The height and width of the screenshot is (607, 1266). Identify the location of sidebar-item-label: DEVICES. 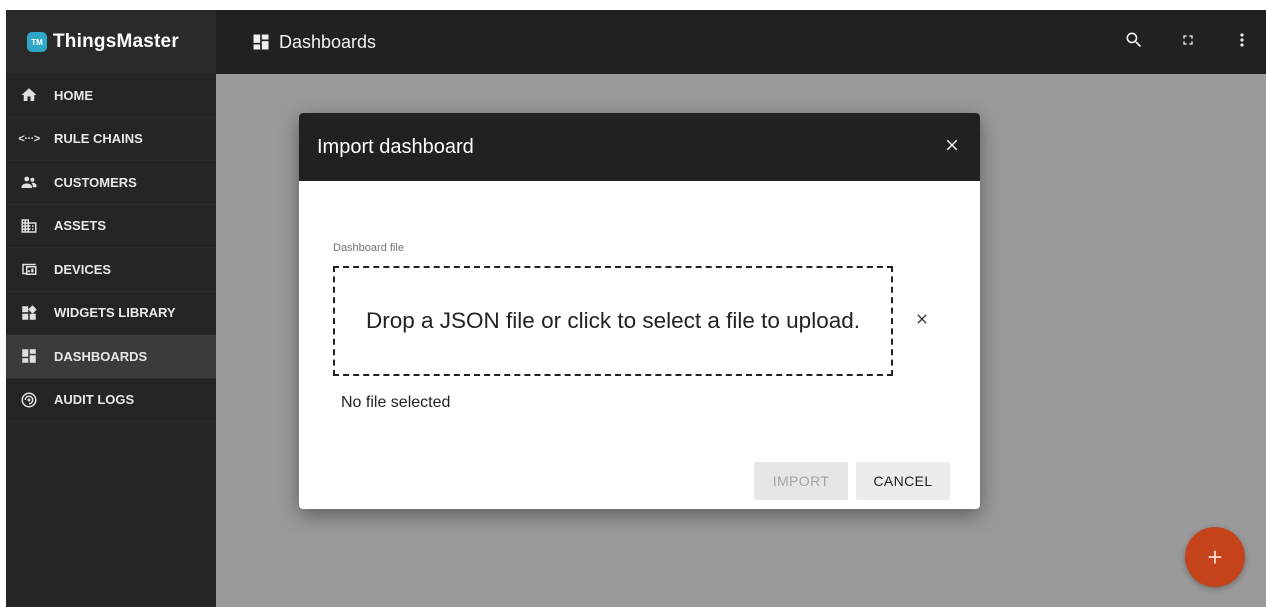
(83, 269).